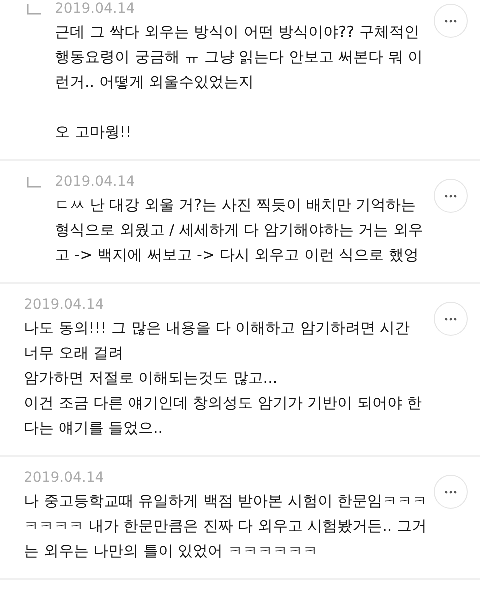 This screenshot has height=612, width=480. Describe the element at coordinates (239, 230) in the screenshot. I see `comment-text: ㄷㅆ 난 대강 외울 거?는 사진 찍듯이 배치만 기억하는 형식으로 외웠고 / 세세하게 다 암기해야하는 거는 외우고 -> 백지에 써보고 -> 다시 외우고 이런 식으로 했엉` at that location.